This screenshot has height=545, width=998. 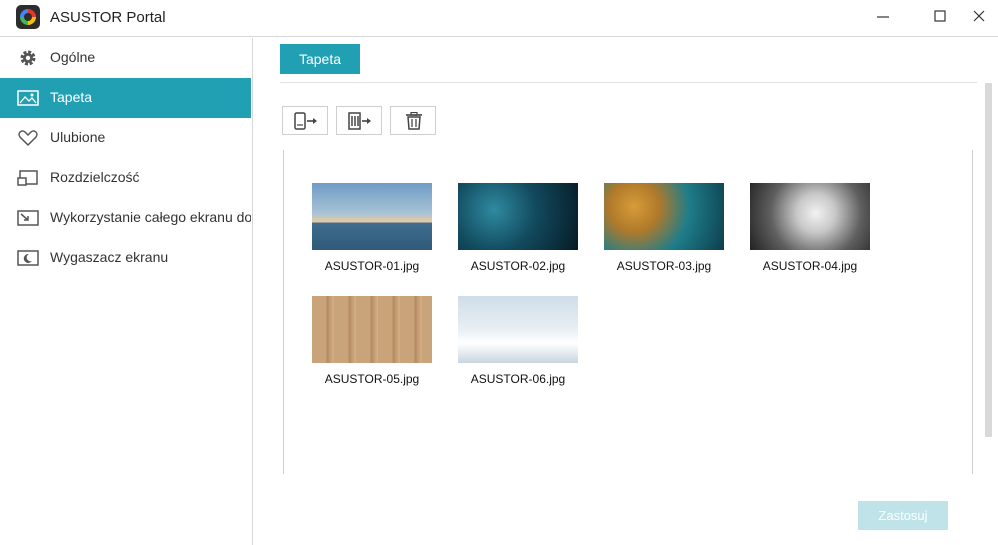 I want to click on wallpaper-thumbnail: ASUSTOR-03.jpg, so click(x=664, y=229).